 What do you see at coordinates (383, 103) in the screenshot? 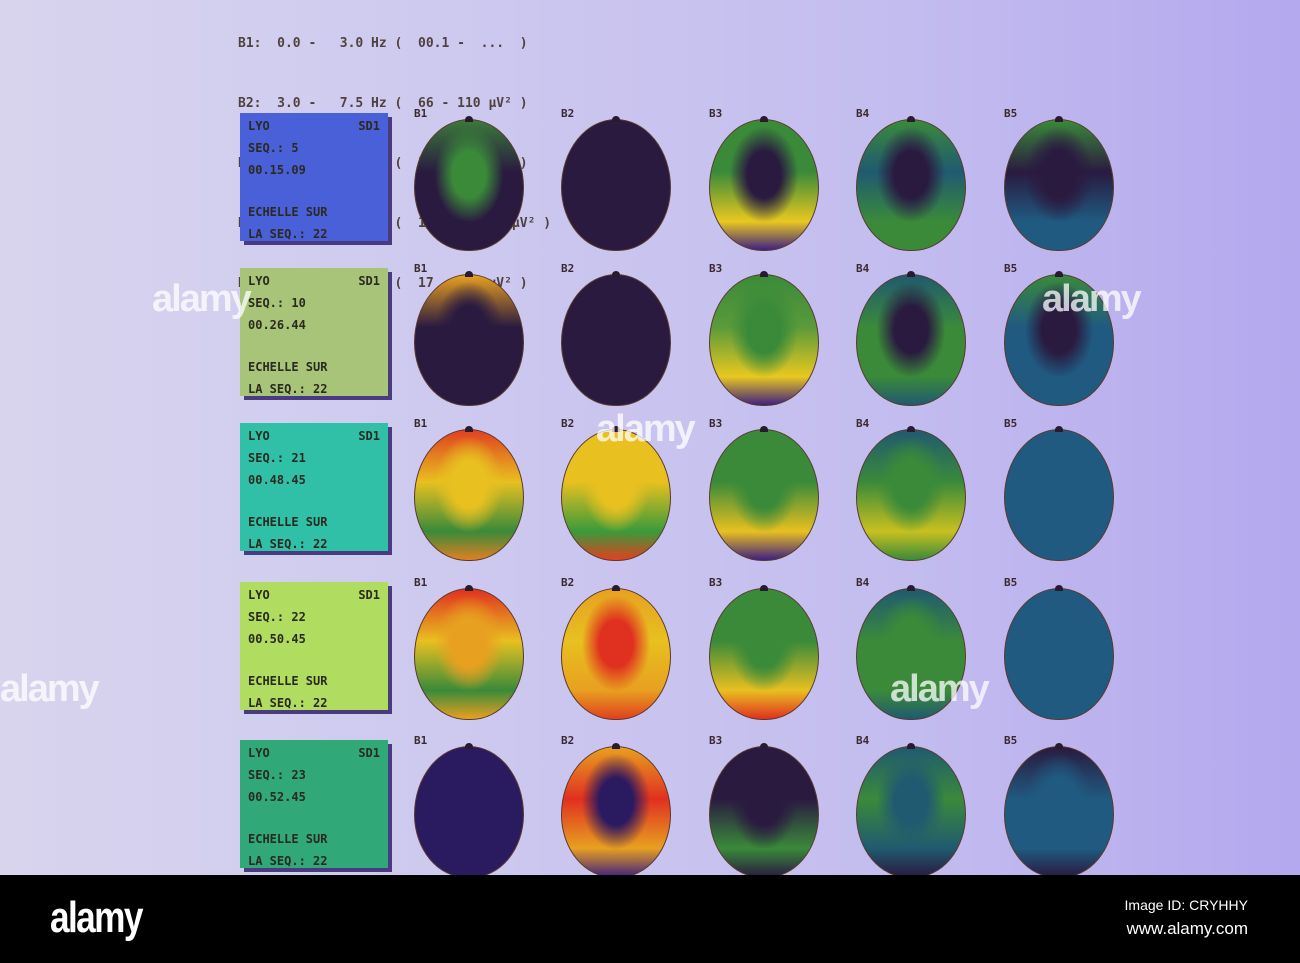
I see `legend-line: B2: 3.0 - 7.5 Hz ( 66 - 110 µV² )` at bounding box center [383, 103].